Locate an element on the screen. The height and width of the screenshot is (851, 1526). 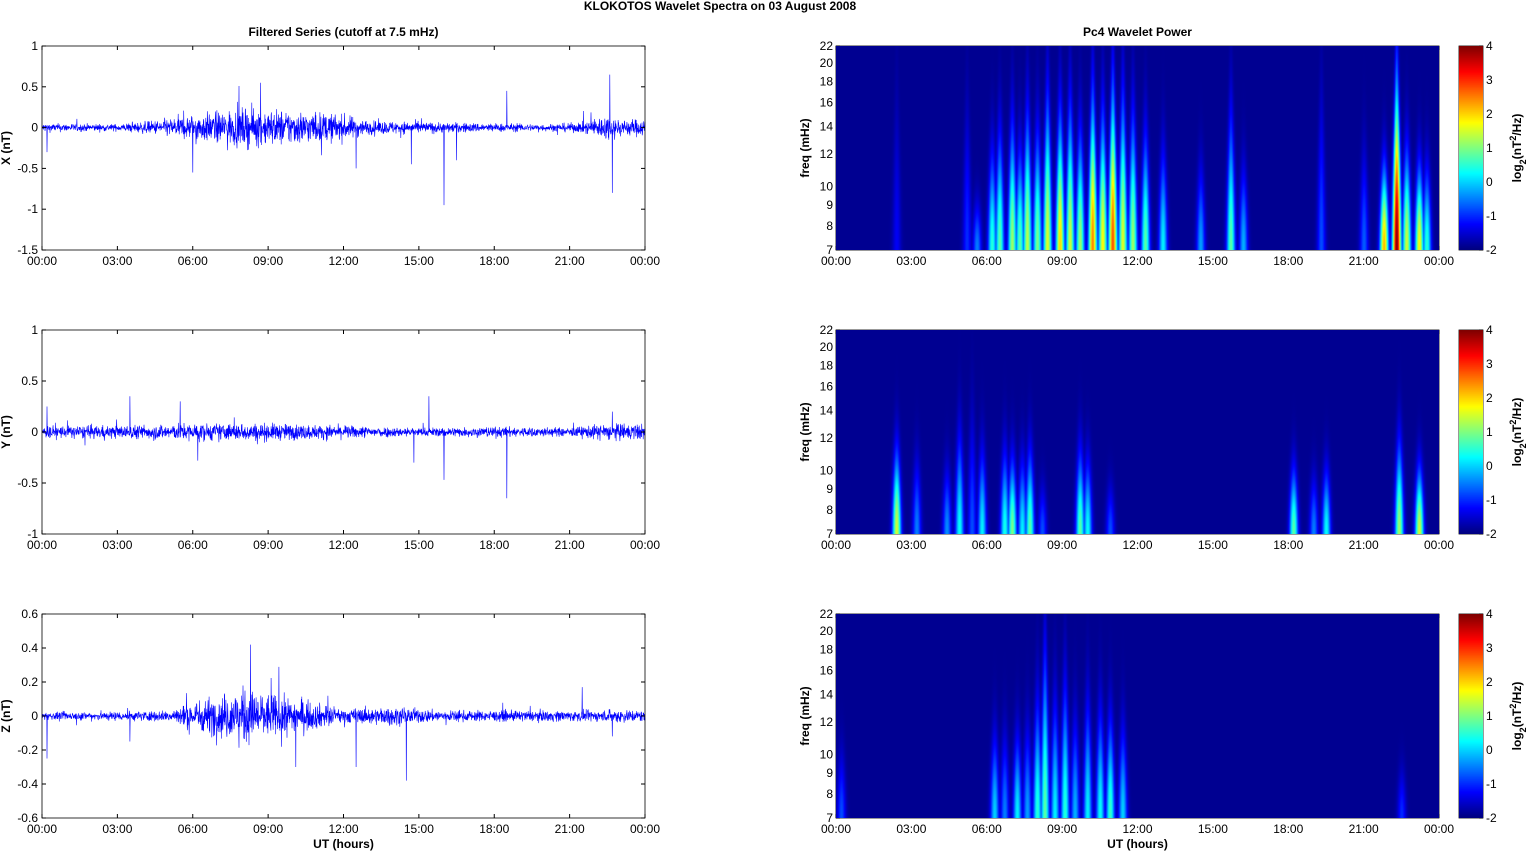
y-tick-label: 0.6 is located at coordinates (29, 614).